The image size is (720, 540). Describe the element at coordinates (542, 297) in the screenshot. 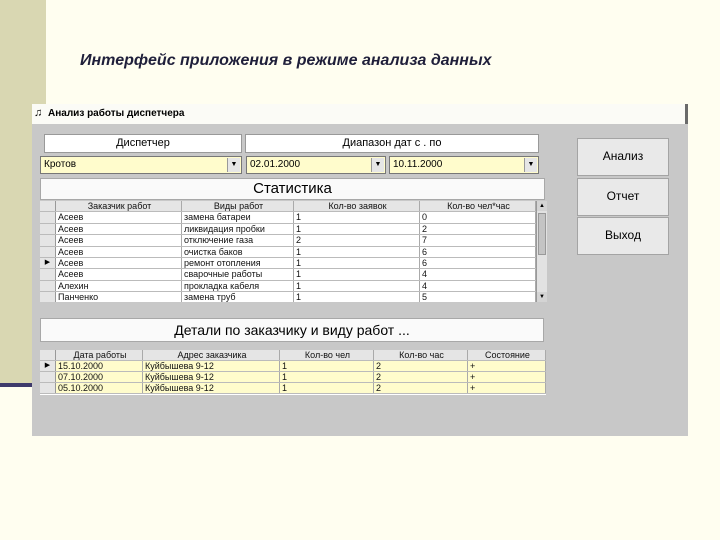

I see `scroll-down-icon: ▼` at that location.